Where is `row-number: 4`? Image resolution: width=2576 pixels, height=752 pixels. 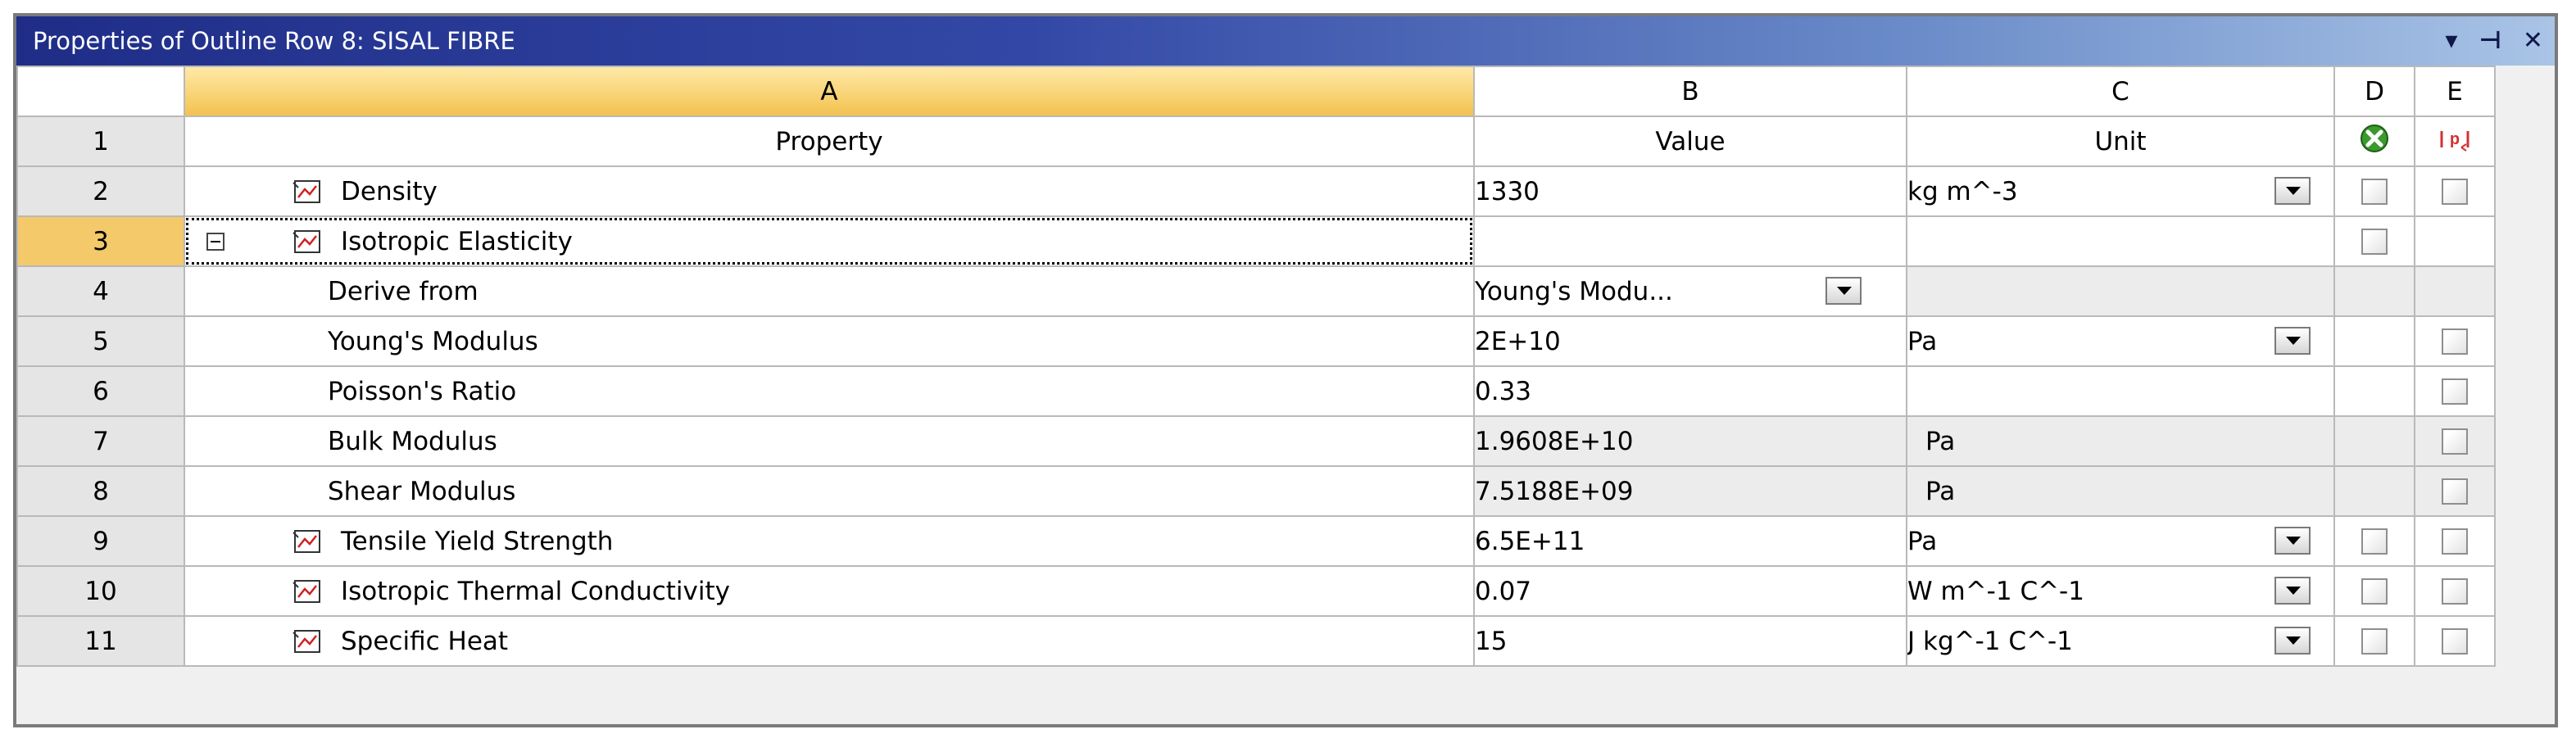 row-number: 4 is located at coordinates (100, 291).